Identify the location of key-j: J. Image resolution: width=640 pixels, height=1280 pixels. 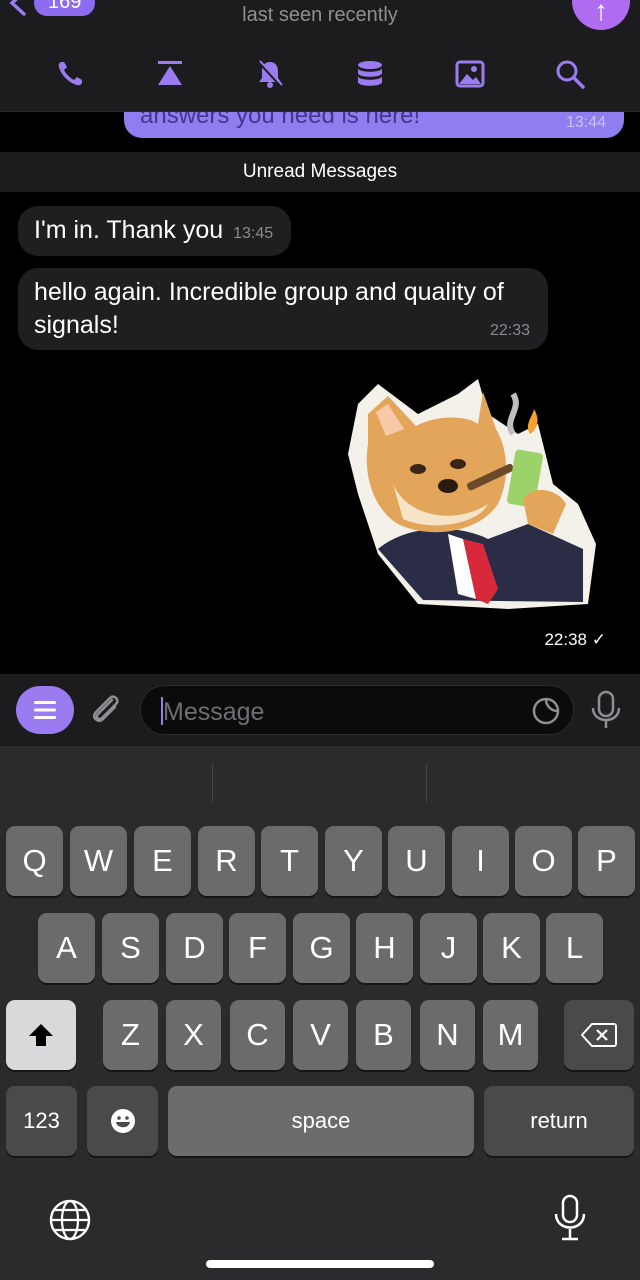
(448, 948).